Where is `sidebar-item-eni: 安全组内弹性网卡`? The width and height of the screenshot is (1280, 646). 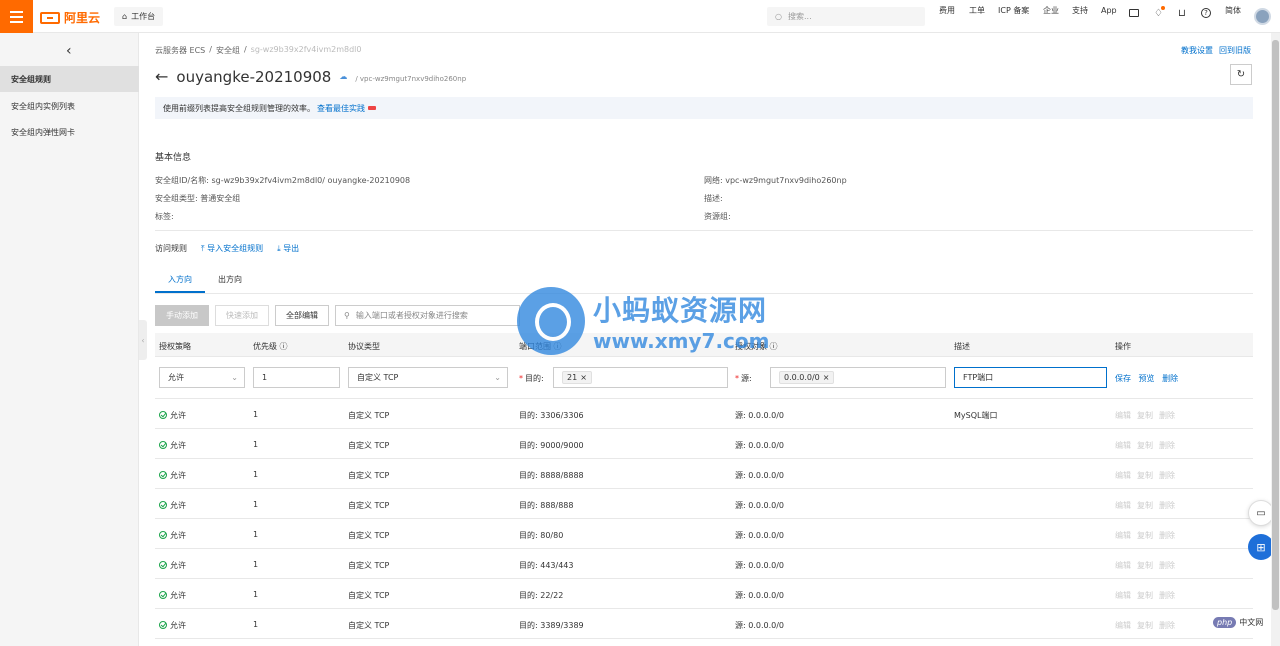
sidebar-item-eni: 安全组内弹性网卡 is located at coordinates (69, 132).